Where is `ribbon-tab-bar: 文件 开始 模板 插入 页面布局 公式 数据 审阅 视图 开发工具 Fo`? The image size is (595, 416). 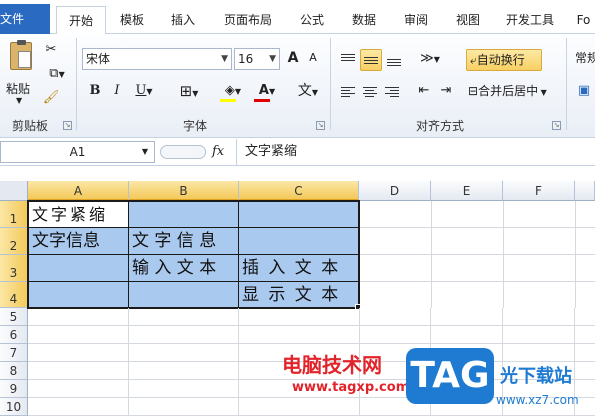
ribbon-tab-bar: 文件 开始 模板 插入 页面布局 公式 数据 审阅 视图 开发工具 Fo is located at coordinates (297, 17).